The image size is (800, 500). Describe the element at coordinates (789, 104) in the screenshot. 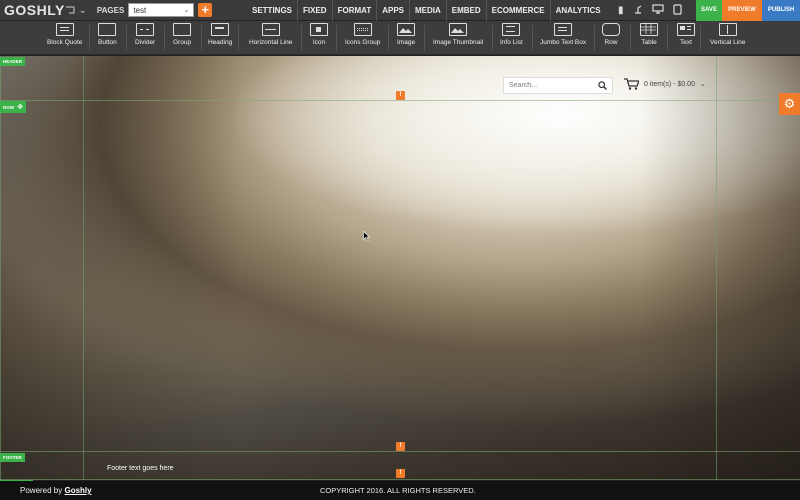

I see `settings-gear-button: ⚙` at that location.